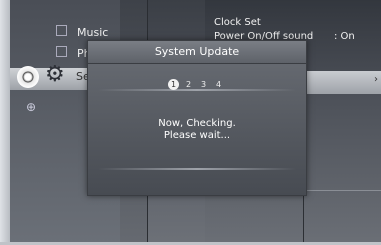 The width and height of the screenshot is (381, 245). Describe the element at coordinates (92, 32) in the screenshot. I see `menu-item-music: Music` at that location.